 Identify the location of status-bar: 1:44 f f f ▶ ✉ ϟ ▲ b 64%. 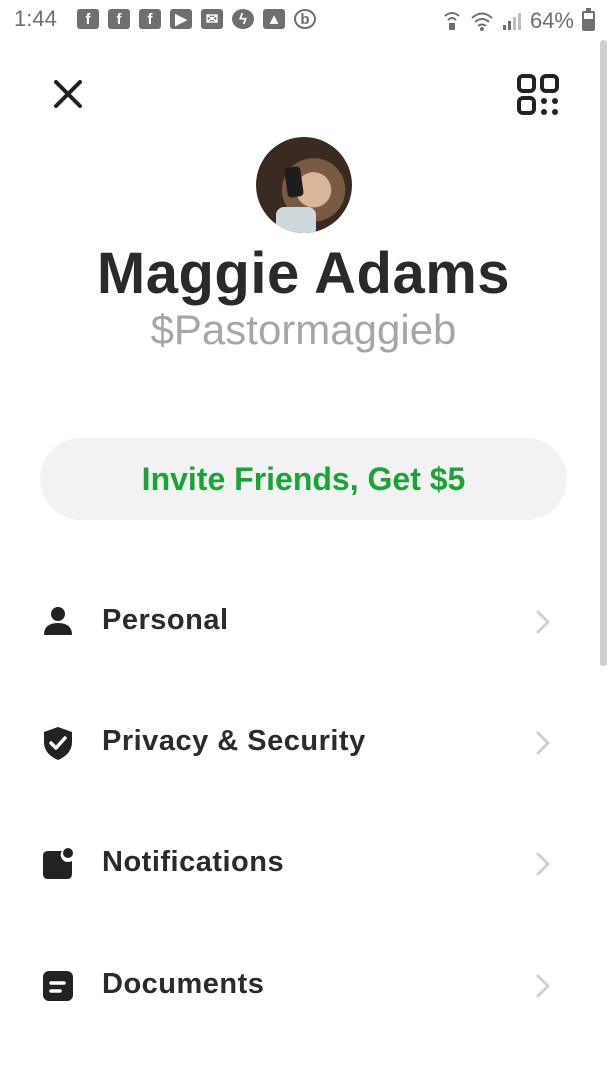
(303, 20).